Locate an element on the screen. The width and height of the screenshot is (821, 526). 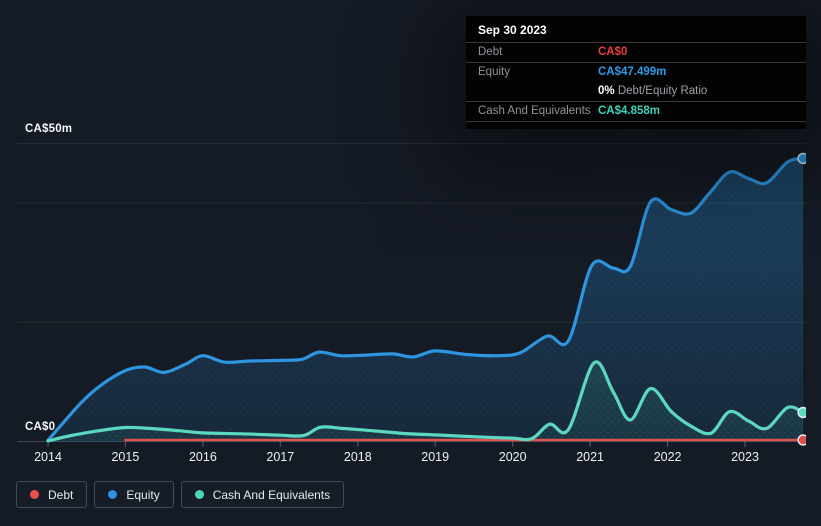
tooltip-ratio-value: 0% Debt/Equity Ratio is located at coordinates (652, 91).